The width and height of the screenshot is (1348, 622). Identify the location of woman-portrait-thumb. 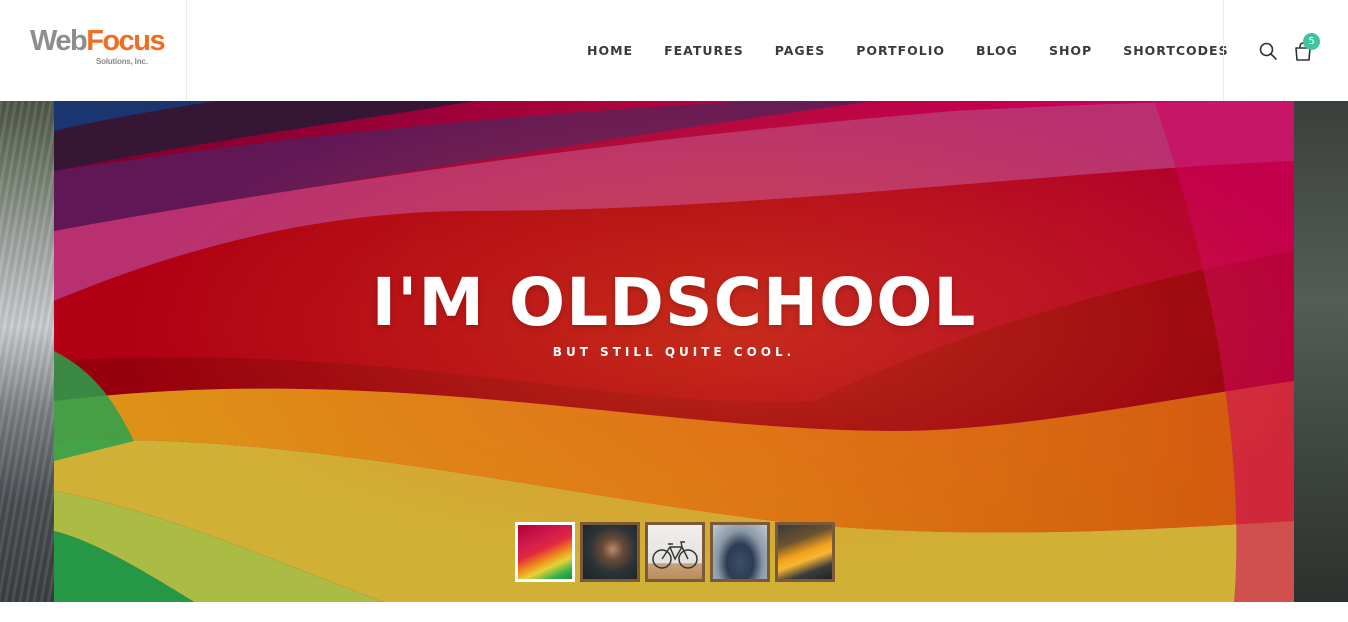
(610, 552).